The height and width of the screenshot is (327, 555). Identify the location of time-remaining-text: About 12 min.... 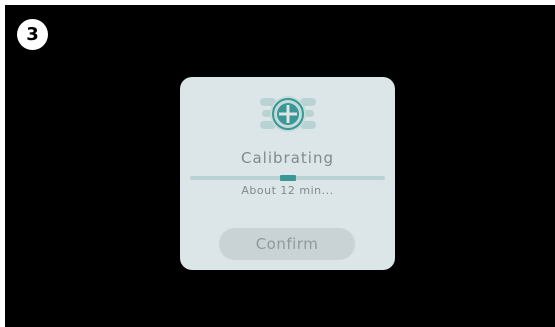
(287, 190).